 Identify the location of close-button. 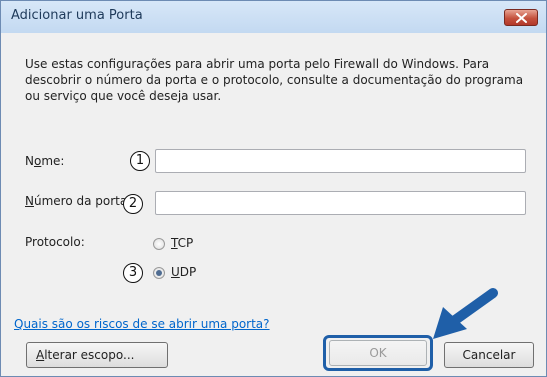
(521, 17).